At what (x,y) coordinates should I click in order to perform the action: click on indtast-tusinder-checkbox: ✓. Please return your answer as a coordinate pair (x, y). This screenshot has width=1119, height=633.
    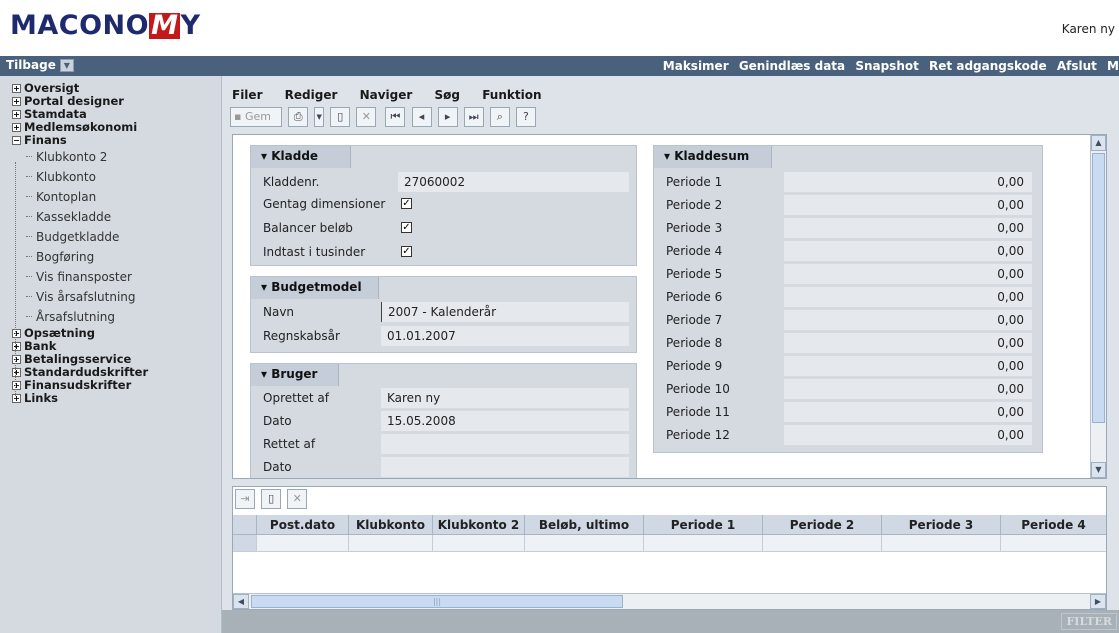
    Looking at the image, I should click on (406, 251).